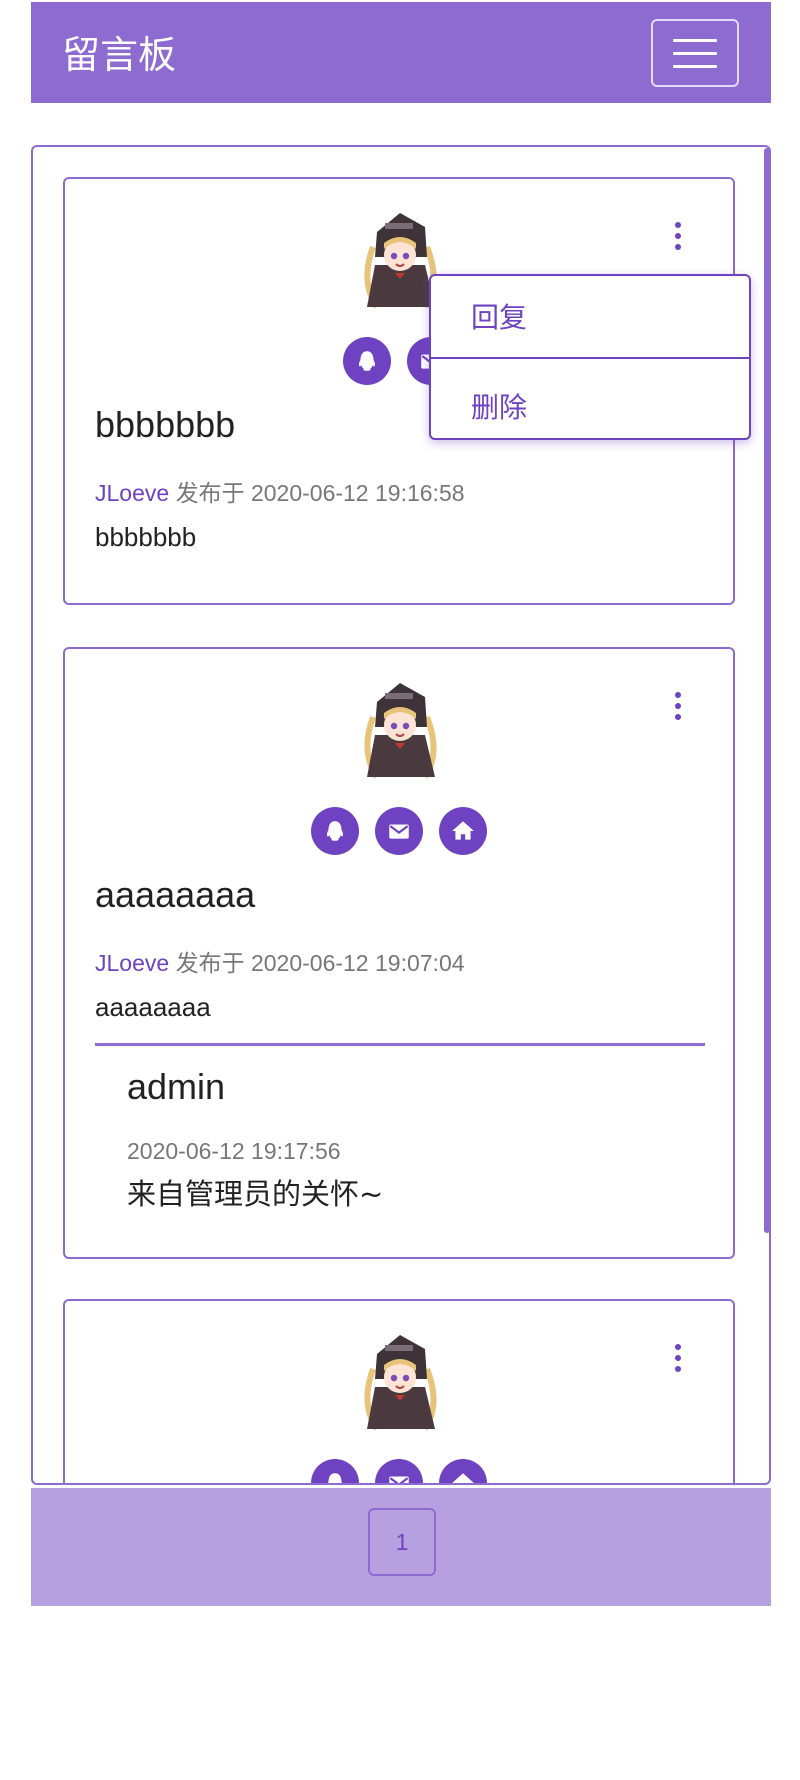 The height and width of the screenshot is (1780, 800). I want to click on message-title: bbbbbbb, so click(165, 424).